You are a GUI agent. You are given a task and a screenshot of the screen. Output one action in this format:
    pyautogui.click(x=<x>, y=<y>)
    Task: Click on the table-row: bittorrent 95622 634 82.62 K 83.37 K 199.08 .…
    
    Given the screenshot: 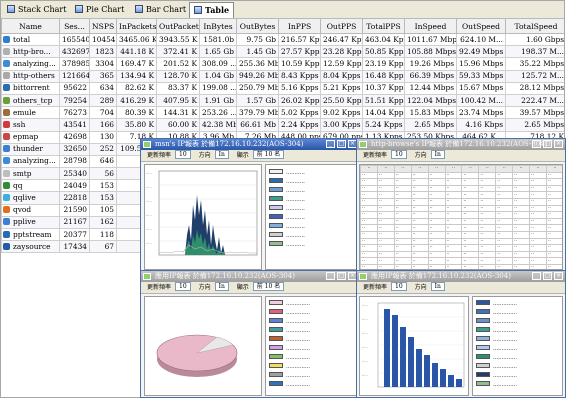 What is the action you would take?
    pyautogui.click(x=282, y=88)
    